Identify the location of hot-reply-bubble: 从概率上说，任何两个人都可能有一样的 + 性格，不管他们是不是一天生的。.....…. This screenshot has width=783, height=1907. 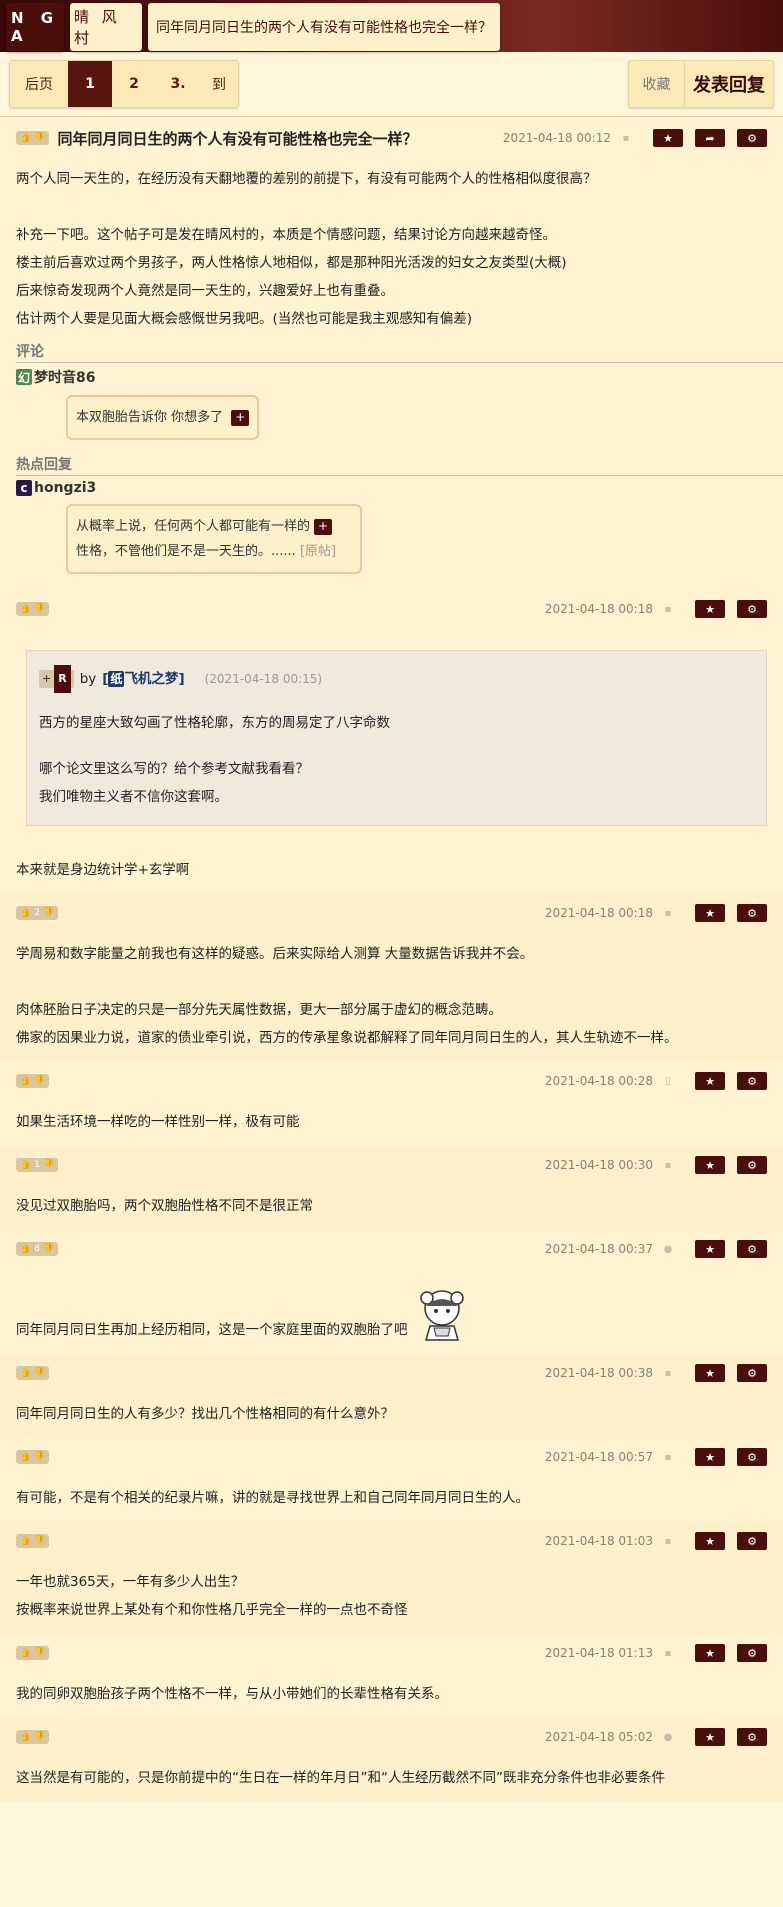
(214, 539).